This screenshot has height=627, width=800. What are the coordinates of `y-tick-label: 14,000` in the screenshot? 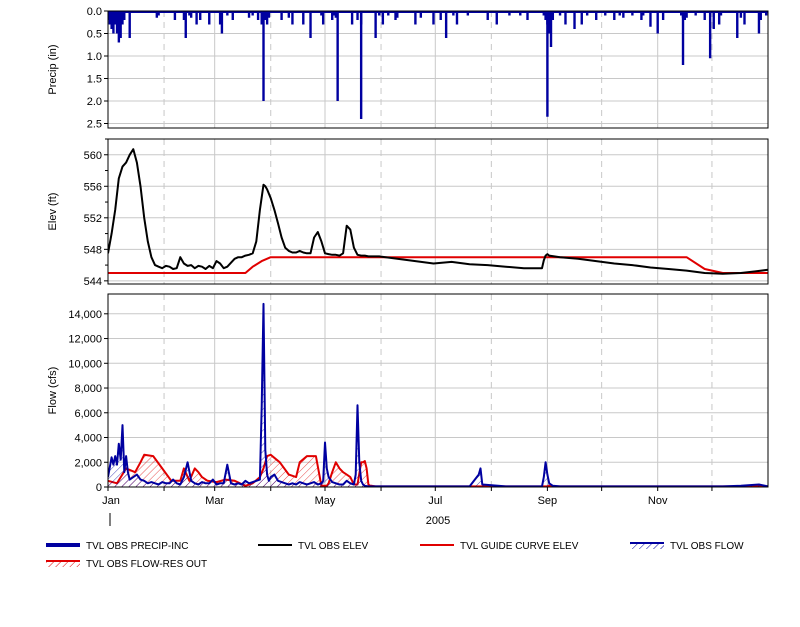 It's located at (85, 315).